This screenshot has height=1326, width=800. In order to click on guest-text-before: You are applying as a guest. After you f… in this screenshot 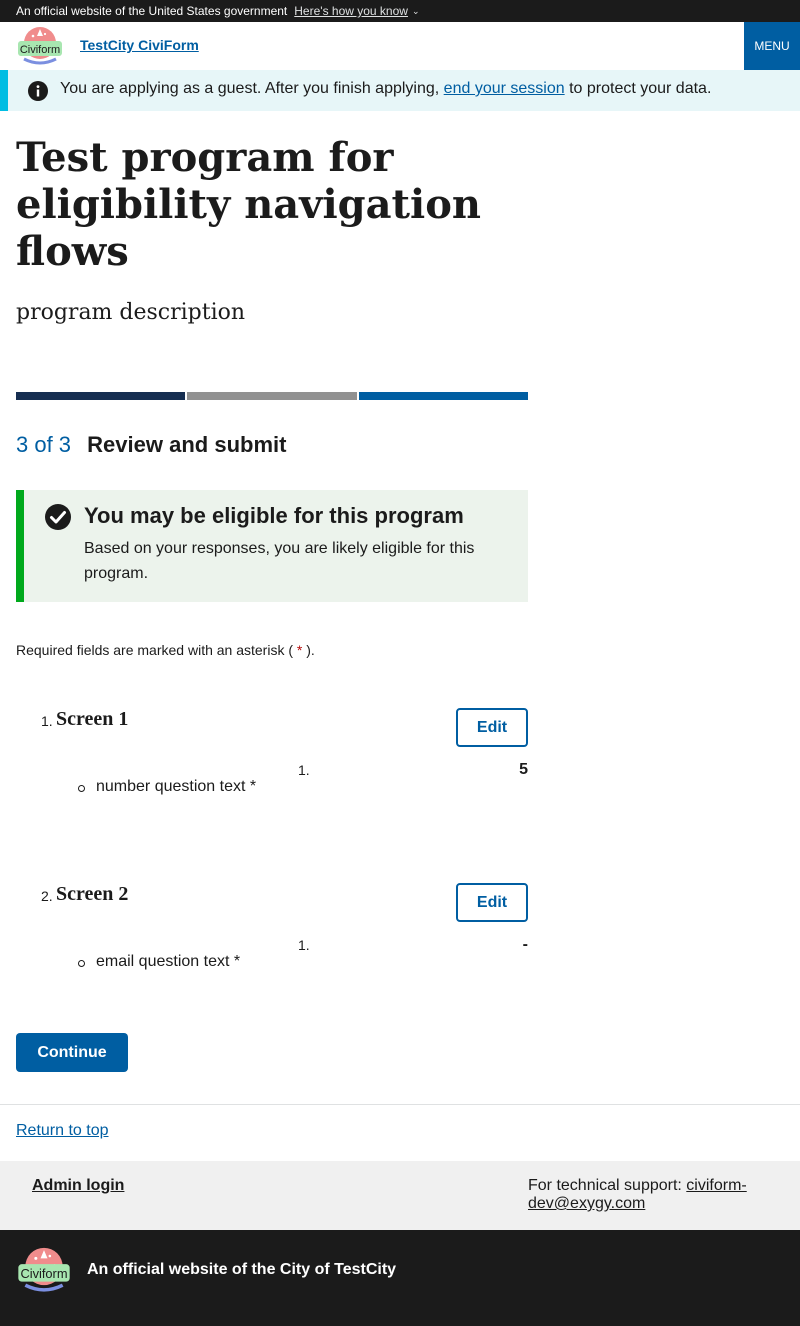, I will do `click(252, 88)`.